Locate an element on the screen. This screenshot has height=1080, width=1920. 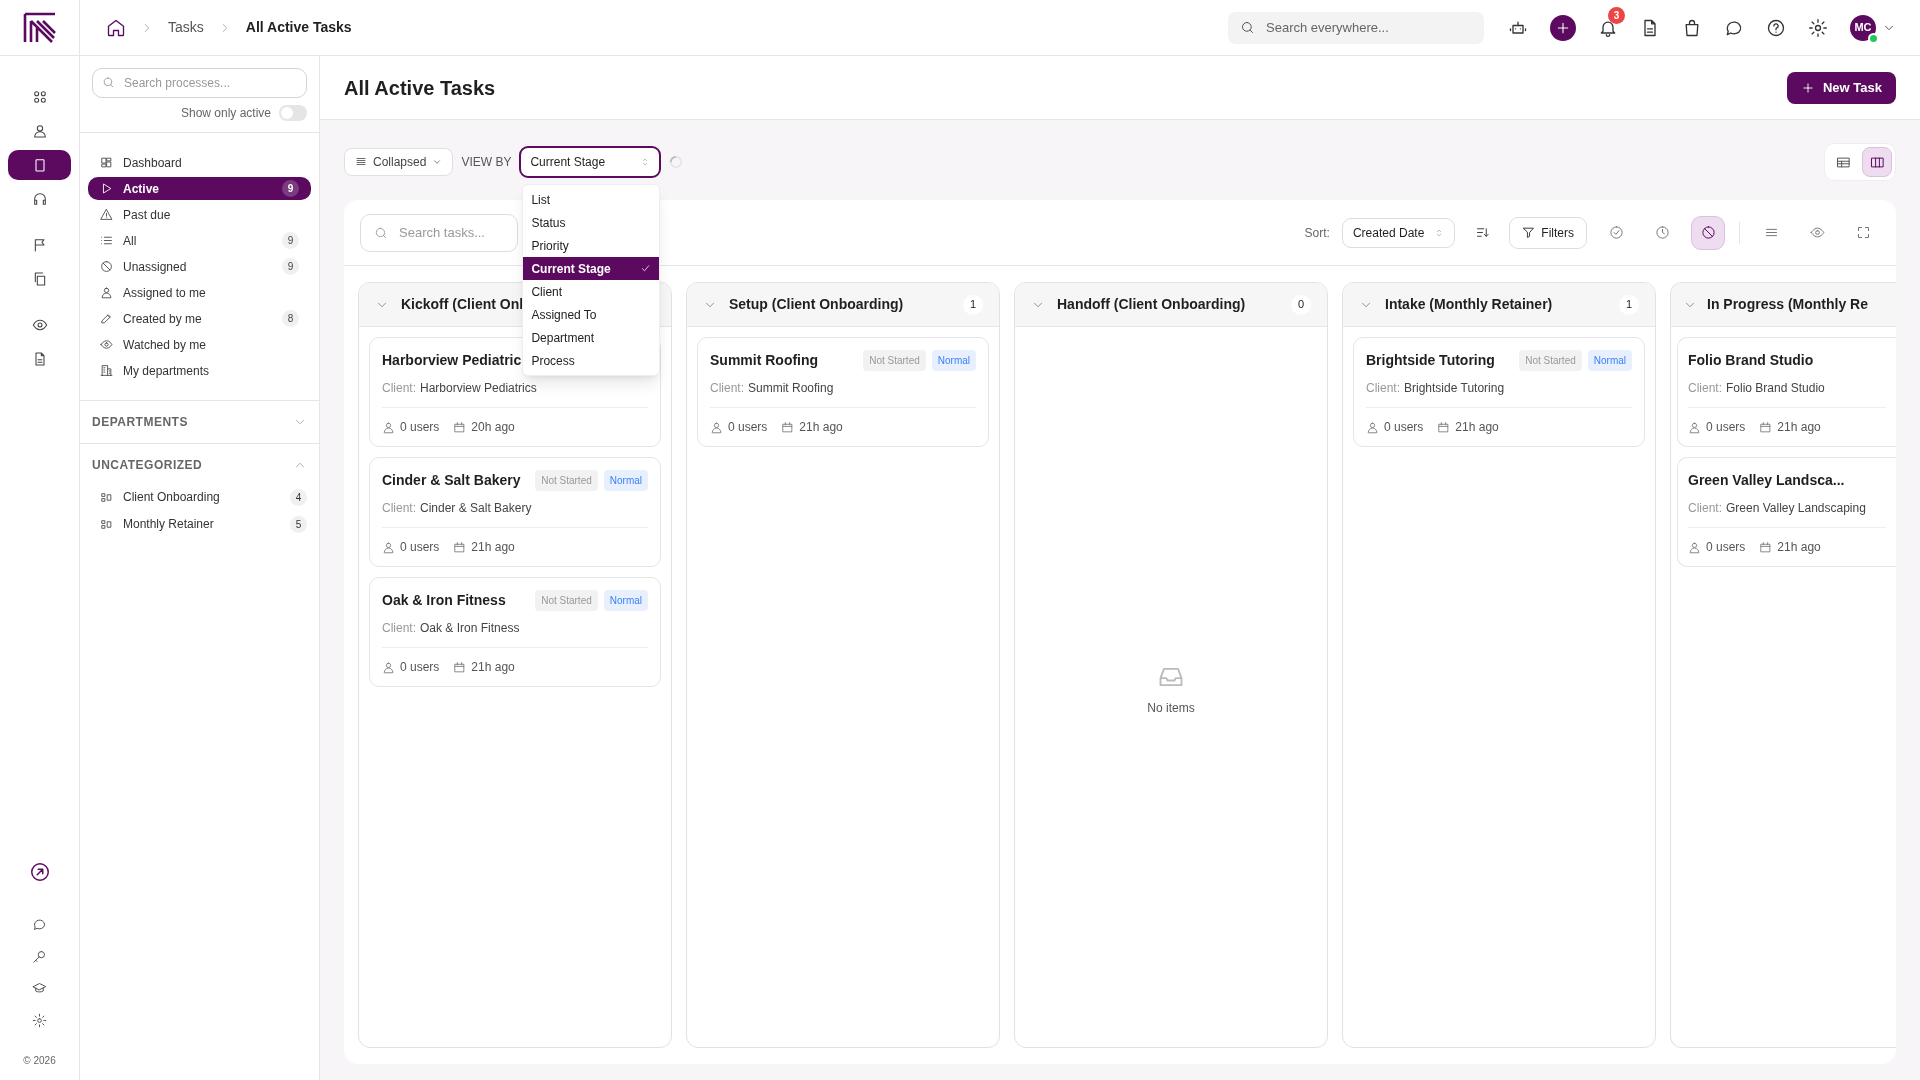
dropdown-option: Assigned To is located at coordinates (591, 314).